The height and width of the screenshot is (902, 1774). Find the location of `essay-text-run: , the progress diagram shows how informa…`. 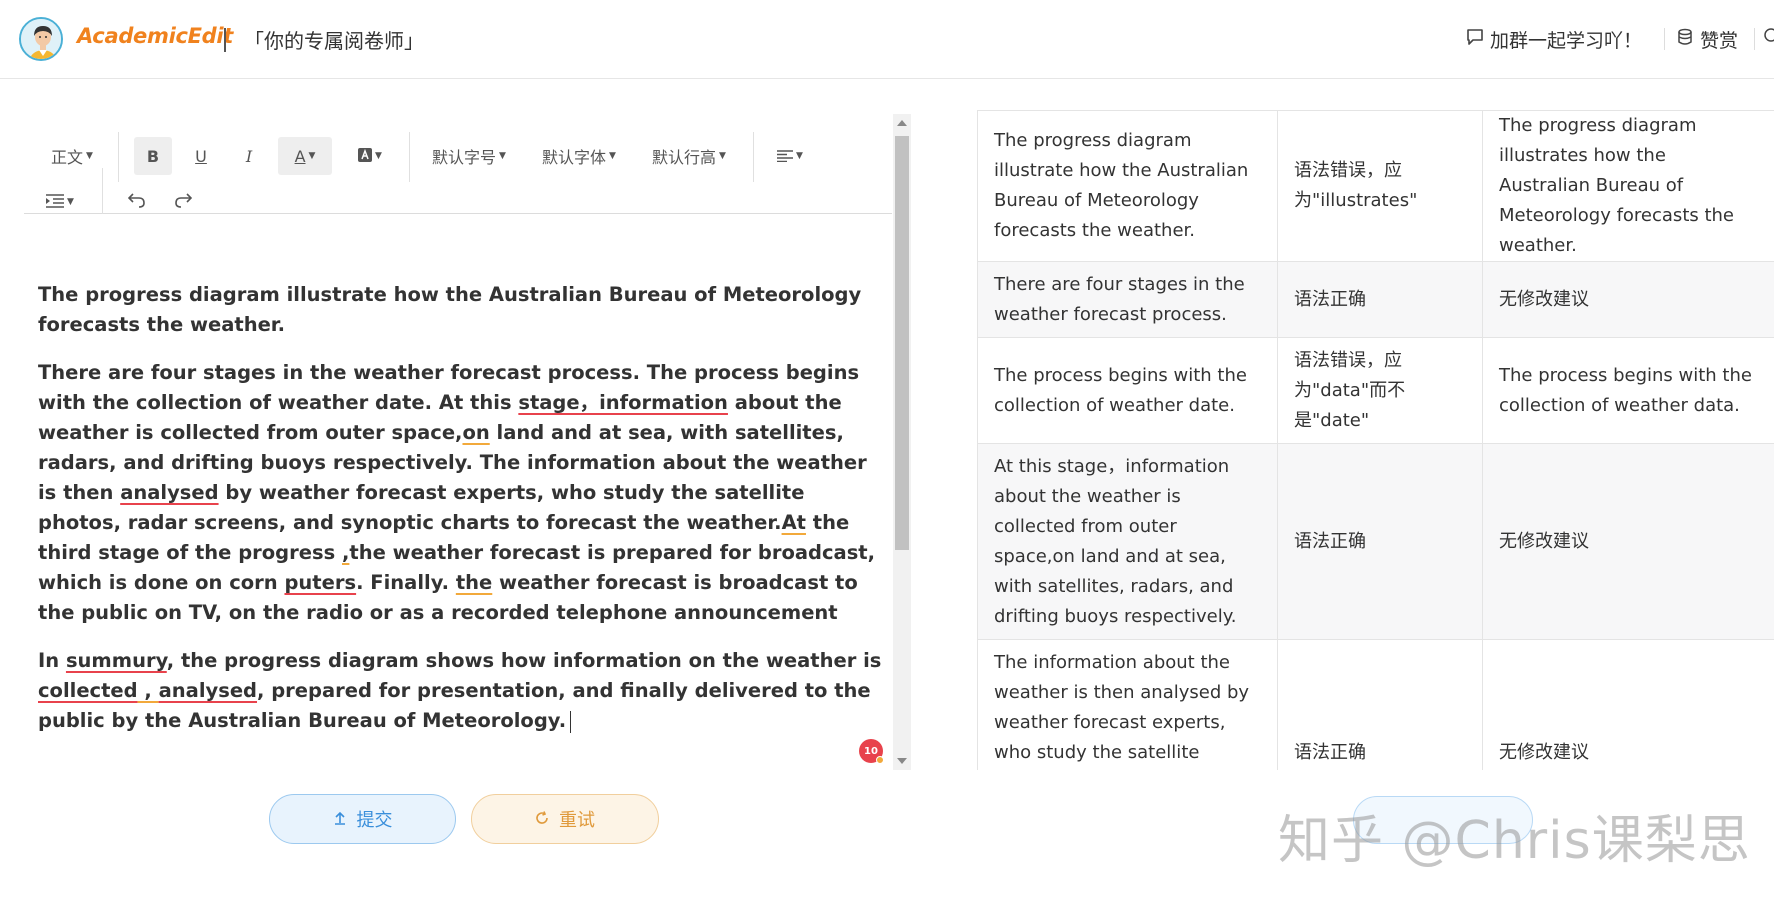

essay-text-run: , the progress diagram shows how informa… is located at coordinates (524, 660).